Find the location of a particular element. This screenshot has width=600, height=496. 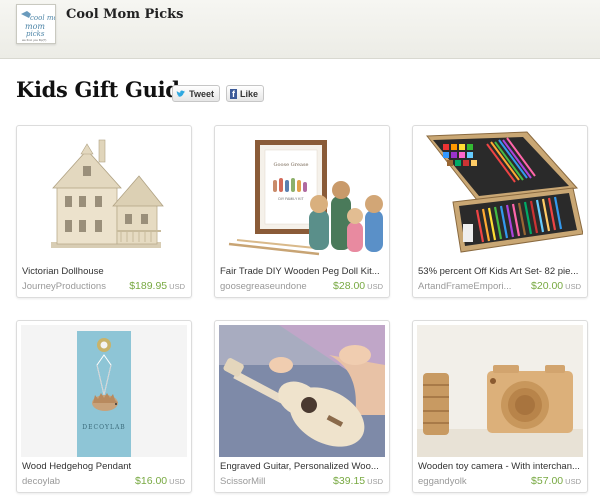

tweet-label: Tweet is located at coordinates (201, 93).